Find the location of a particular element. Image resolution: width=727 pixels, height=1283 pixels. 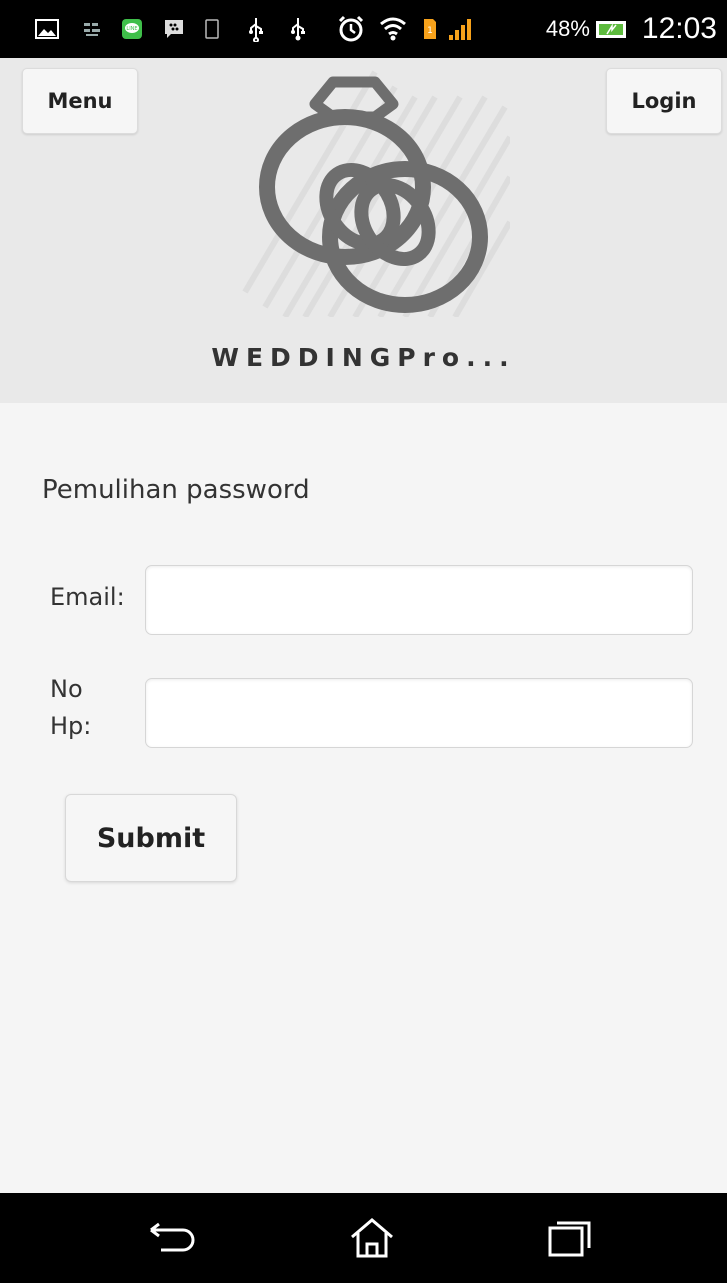

svg-text: 1 is located at coordinates (430, 31).